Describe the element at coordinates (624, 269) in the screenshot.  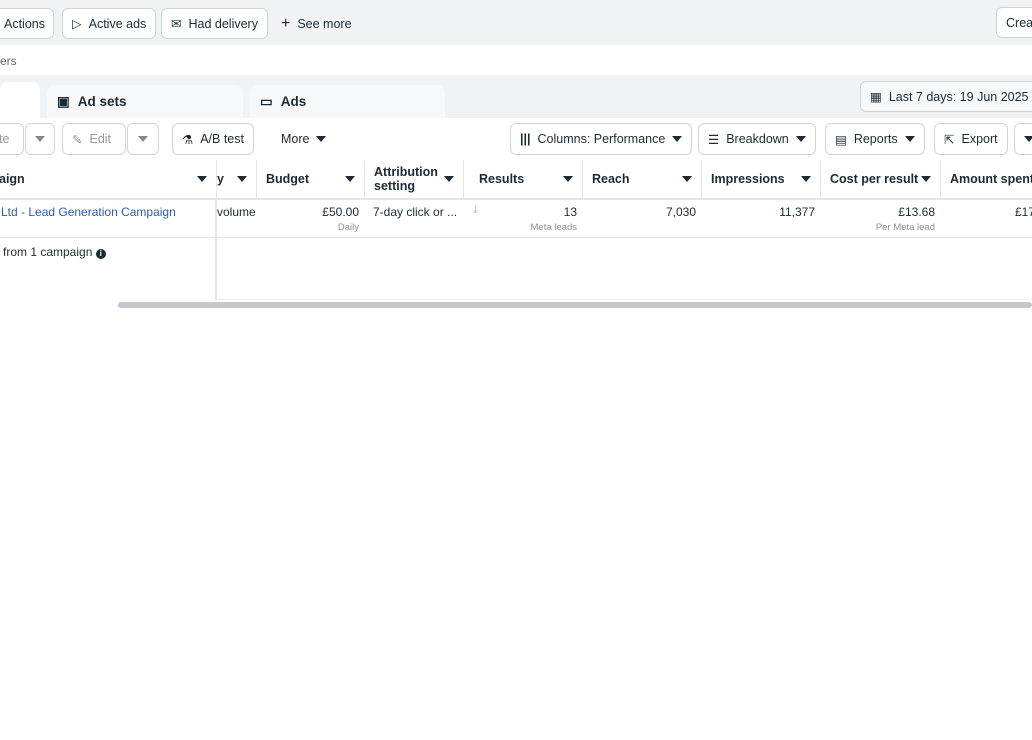
I see `summary-row-values` at that location.